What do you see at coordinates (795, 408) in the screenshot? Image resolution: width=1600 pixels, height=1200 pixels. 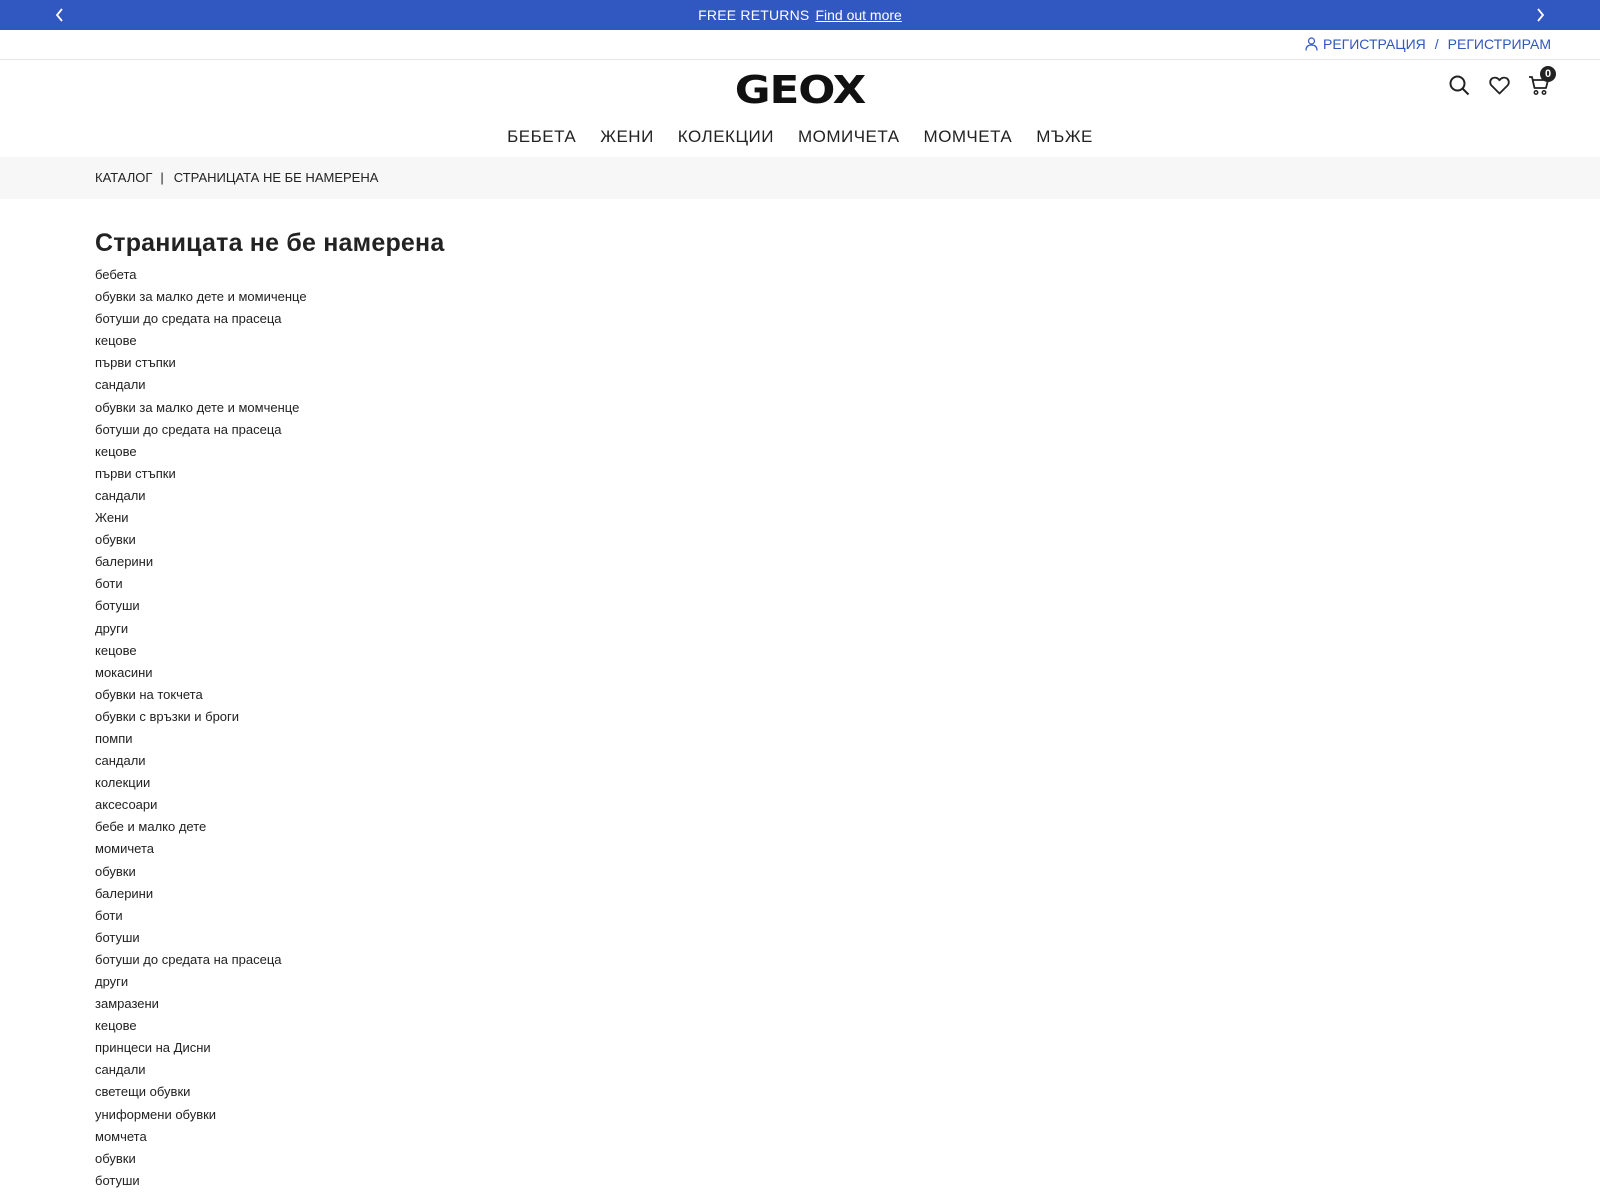 I see `category-link: обувки за малко дете и момченце` at bounding box center [795, 408].